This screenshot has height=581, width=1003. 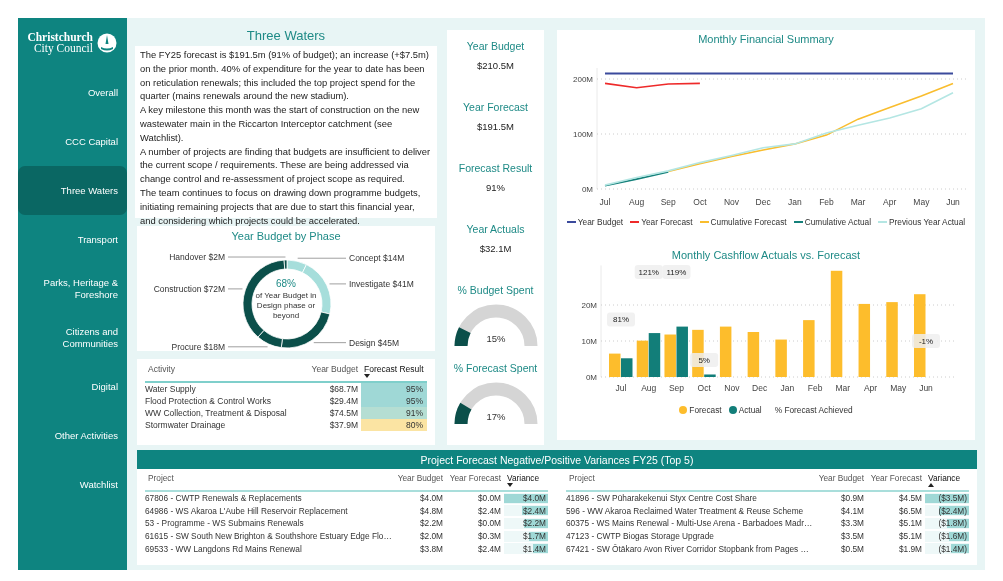 What do you see at coordinates (247, 510) in the screenshot?
I see `table-cell-text: 64986 - WS Akaroa L'Aube Hill Reservoir Replacement` at bounding box center [247, 510].